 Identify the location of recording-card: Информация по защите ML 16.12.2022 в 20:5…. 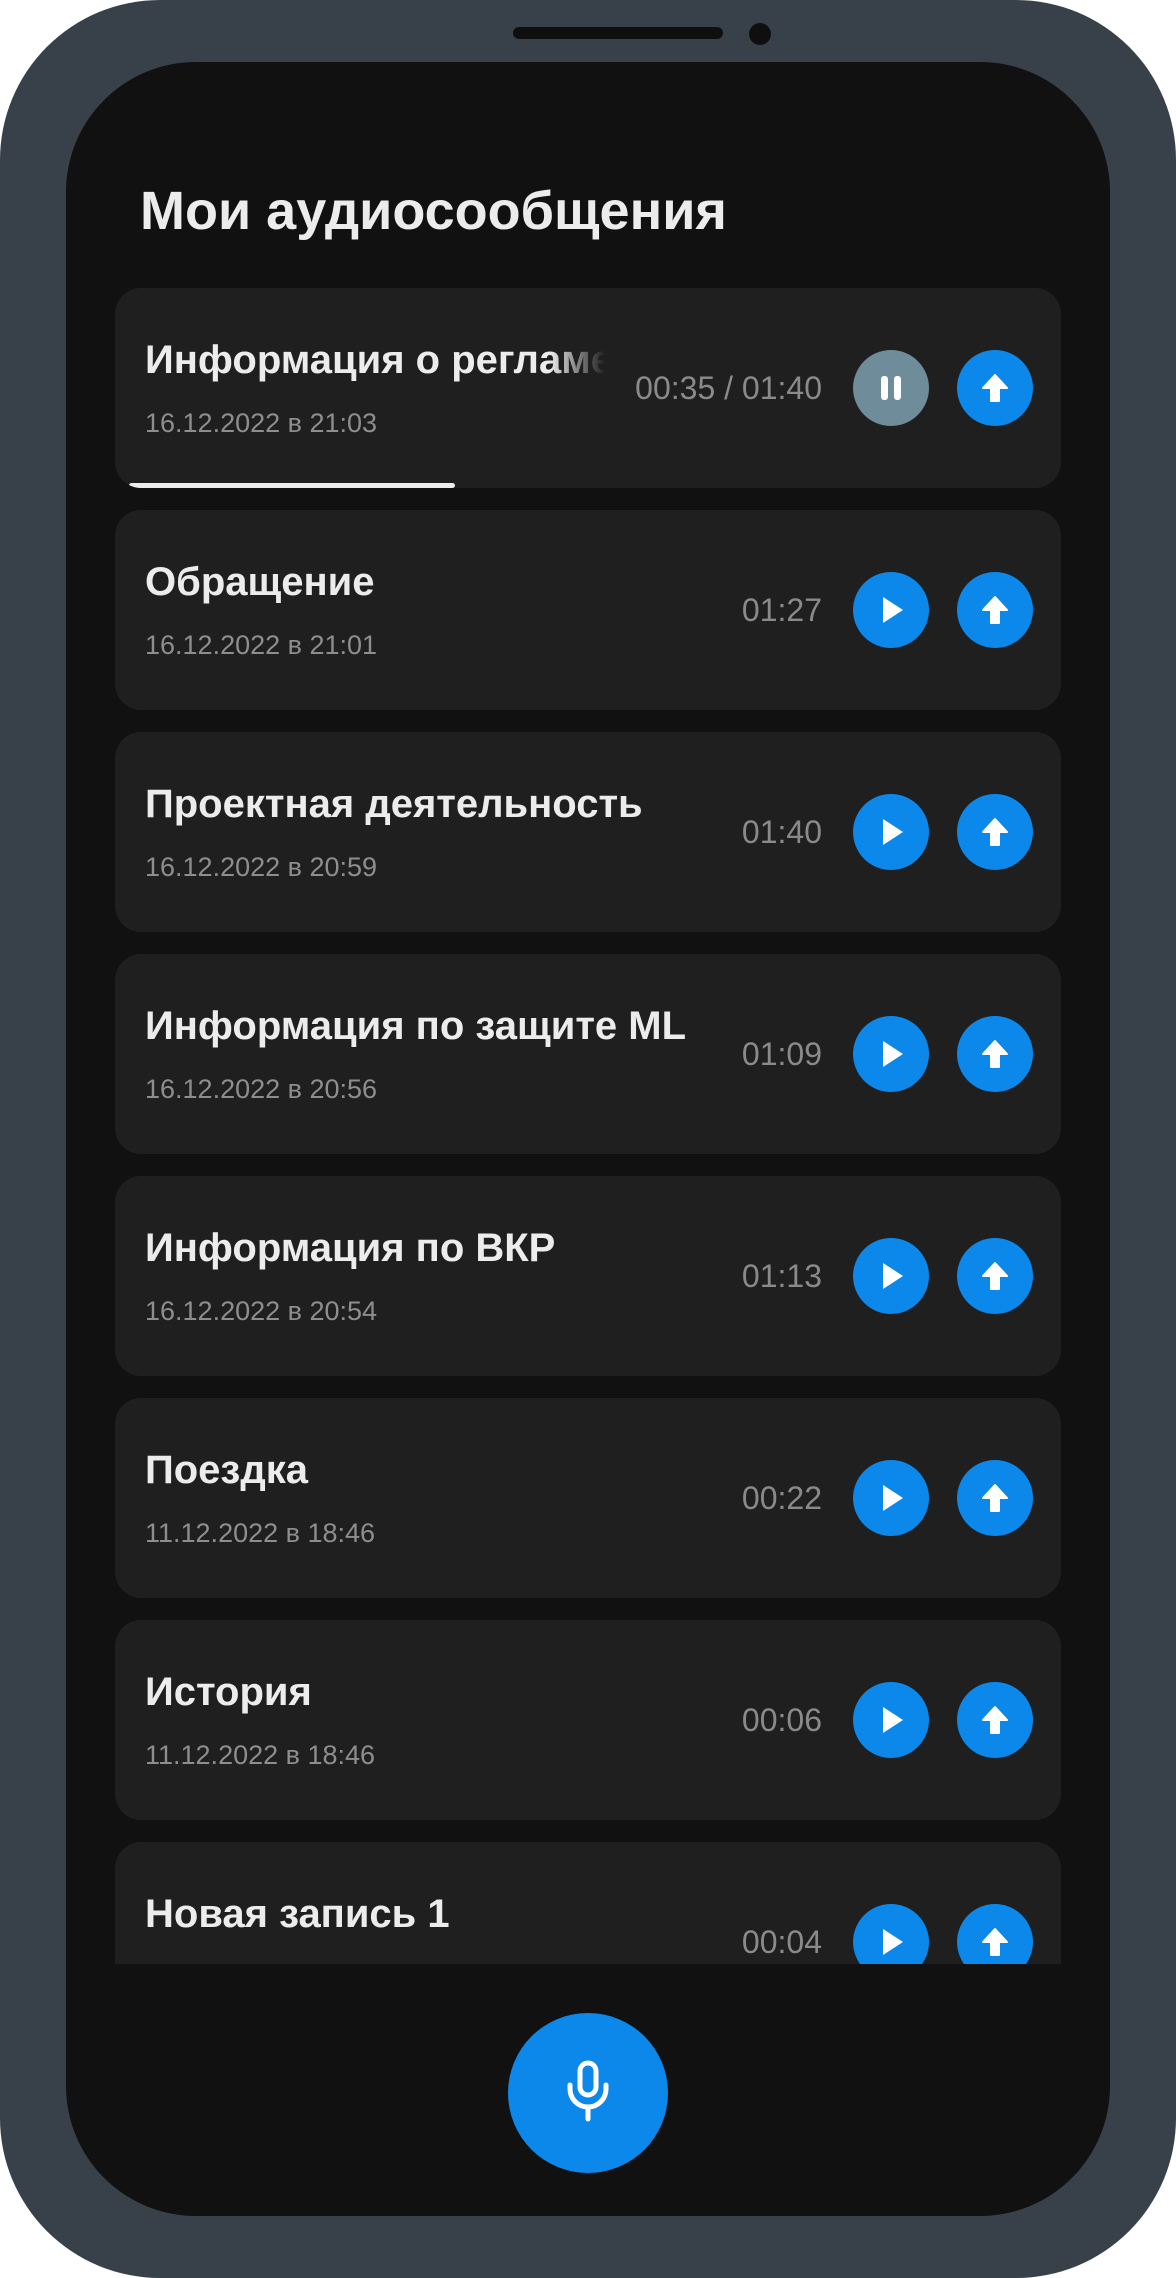
(588, 1054).